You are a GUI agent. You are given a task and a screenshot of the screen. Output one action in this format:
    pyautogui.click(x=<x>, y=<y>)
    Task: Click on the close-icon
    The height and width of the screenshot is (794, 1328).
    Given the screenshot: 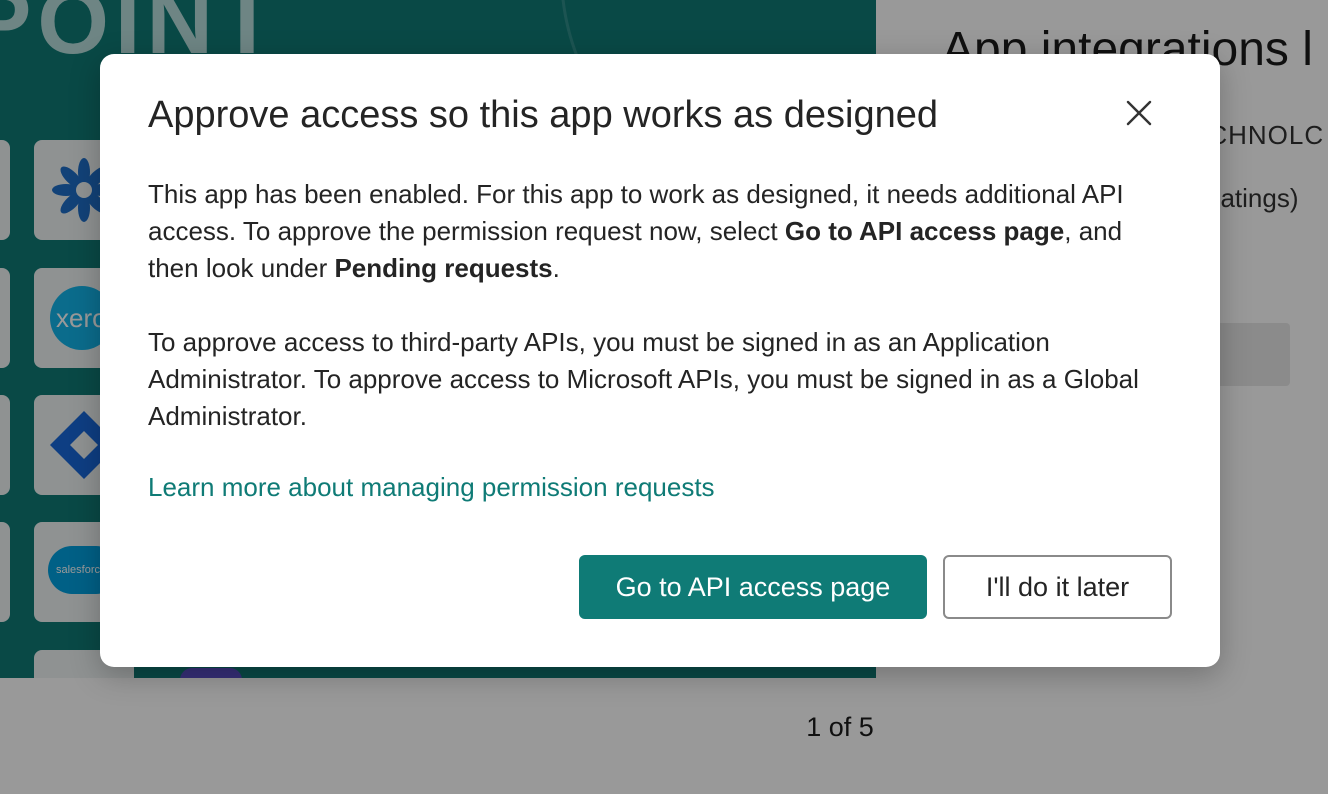 What is the action you would take?
    pyautogui.click(x=1139, y=113)
    